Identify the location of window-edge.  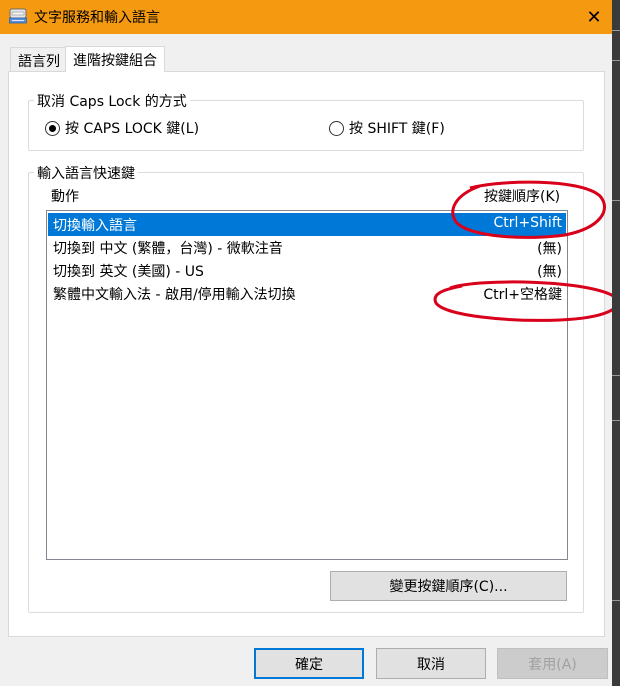
(616, 343).